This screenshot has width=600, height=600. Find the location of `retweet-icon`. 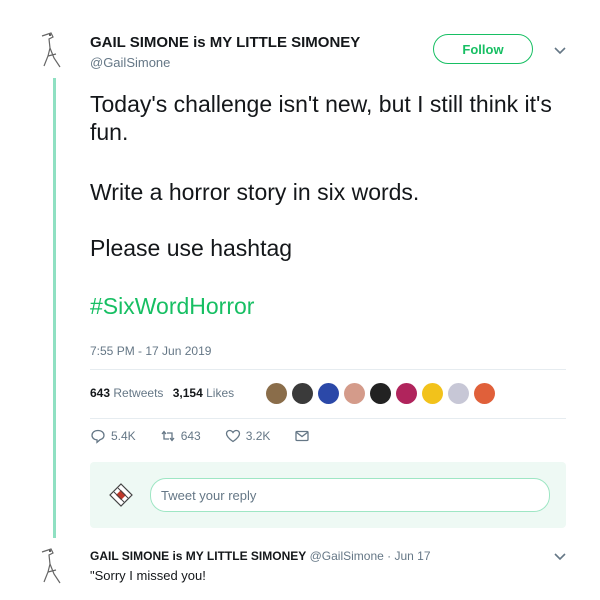

retweet-icon is located at coordinates (168, 436).